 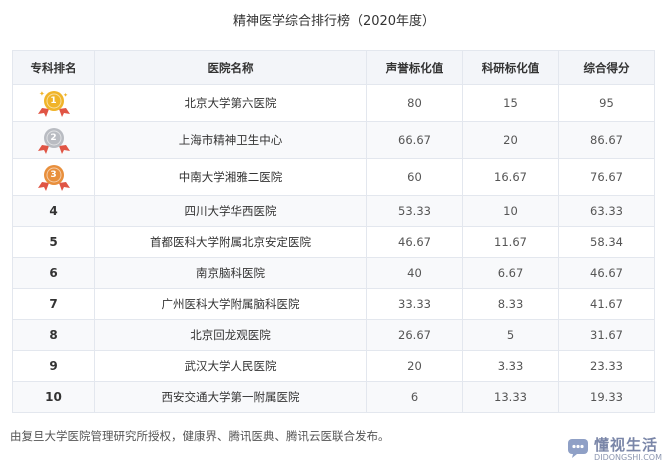 I want to click on table-row: 3 中南大学湘雅二医院 60 16.67 76.67, so click(x=333, y=177).